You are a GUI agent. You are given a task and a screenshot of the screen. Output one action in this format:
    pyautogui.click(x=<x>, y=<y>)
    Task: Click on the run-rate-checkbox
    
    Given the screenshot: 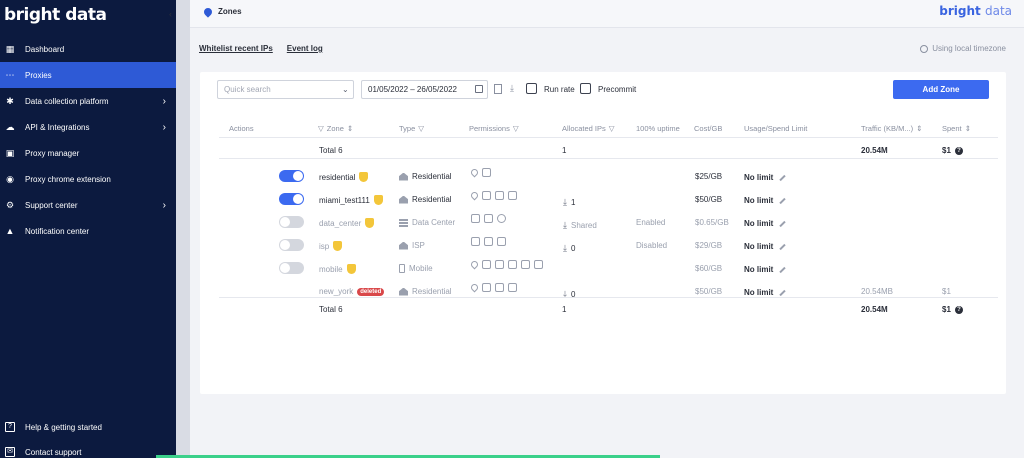 What is the action you would take?
    pyautogui.click(x=531, y=88)
    